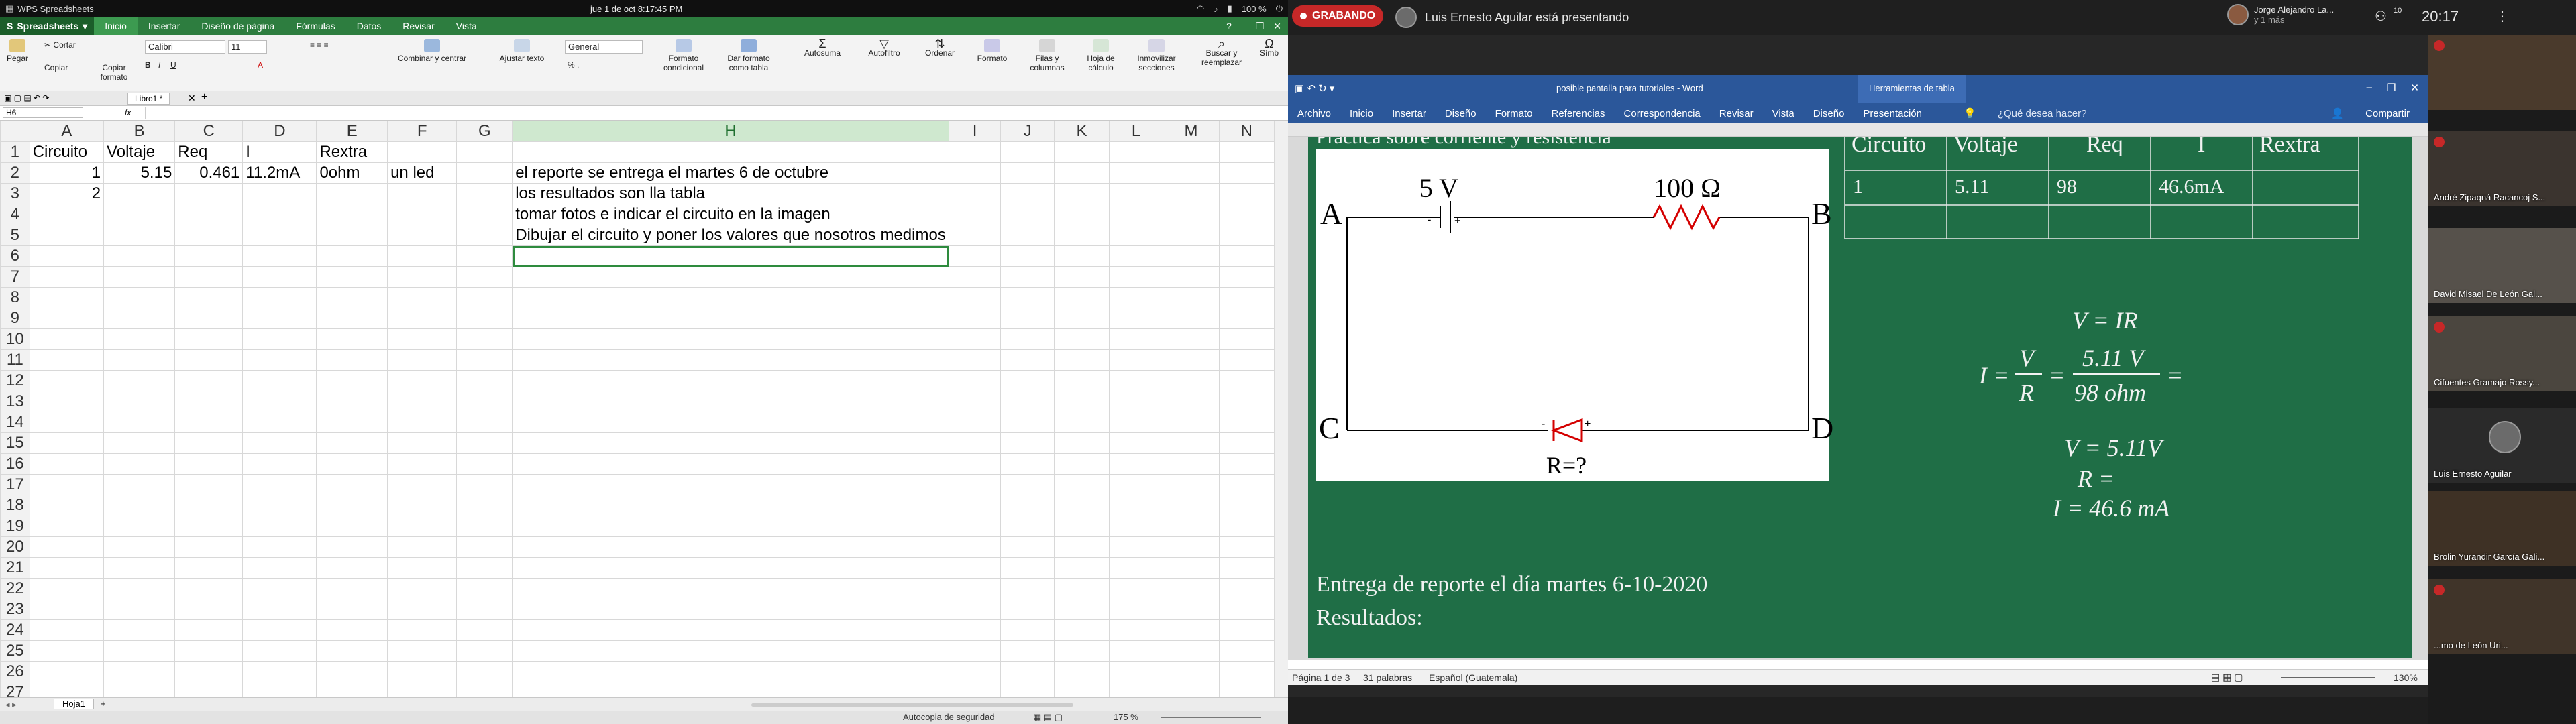 Image resolution: width=2576 pixels, height=724 pixels. I want to click on row-header: 16, so click(15, 464).